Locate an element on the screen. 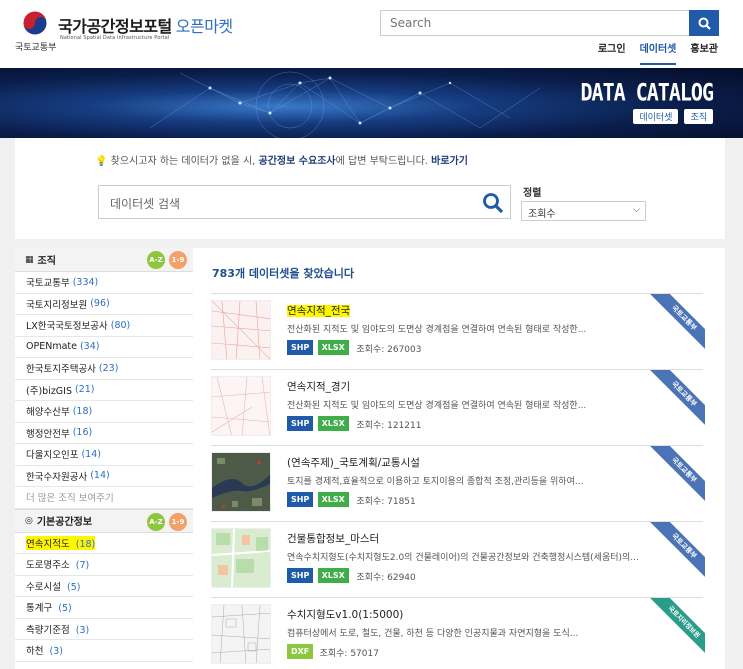  org-facet-item: LX한국국토정보공사 (80) is located at coordinates (104, 326).